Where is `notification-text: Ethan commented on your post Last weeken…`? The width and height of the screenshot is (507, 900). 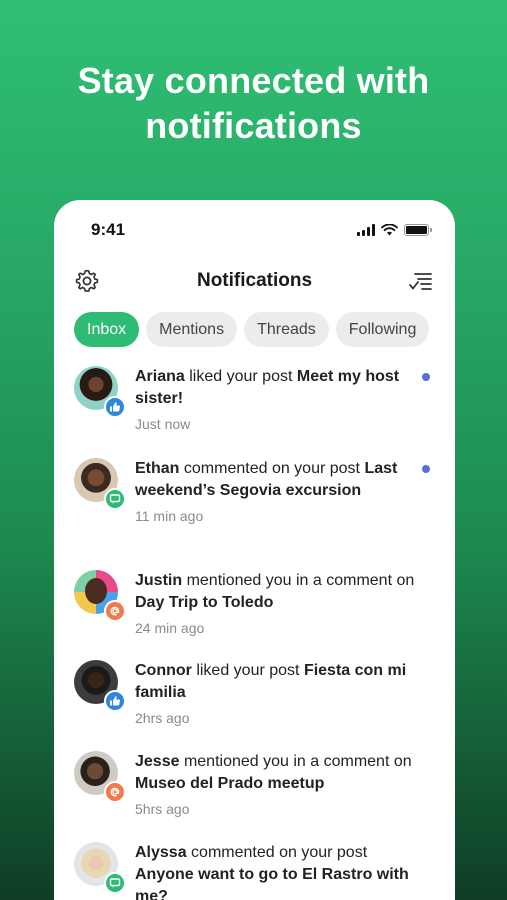
notification-text: Ethan commented on your post Last weeken… is located at coordinates (275, 492).